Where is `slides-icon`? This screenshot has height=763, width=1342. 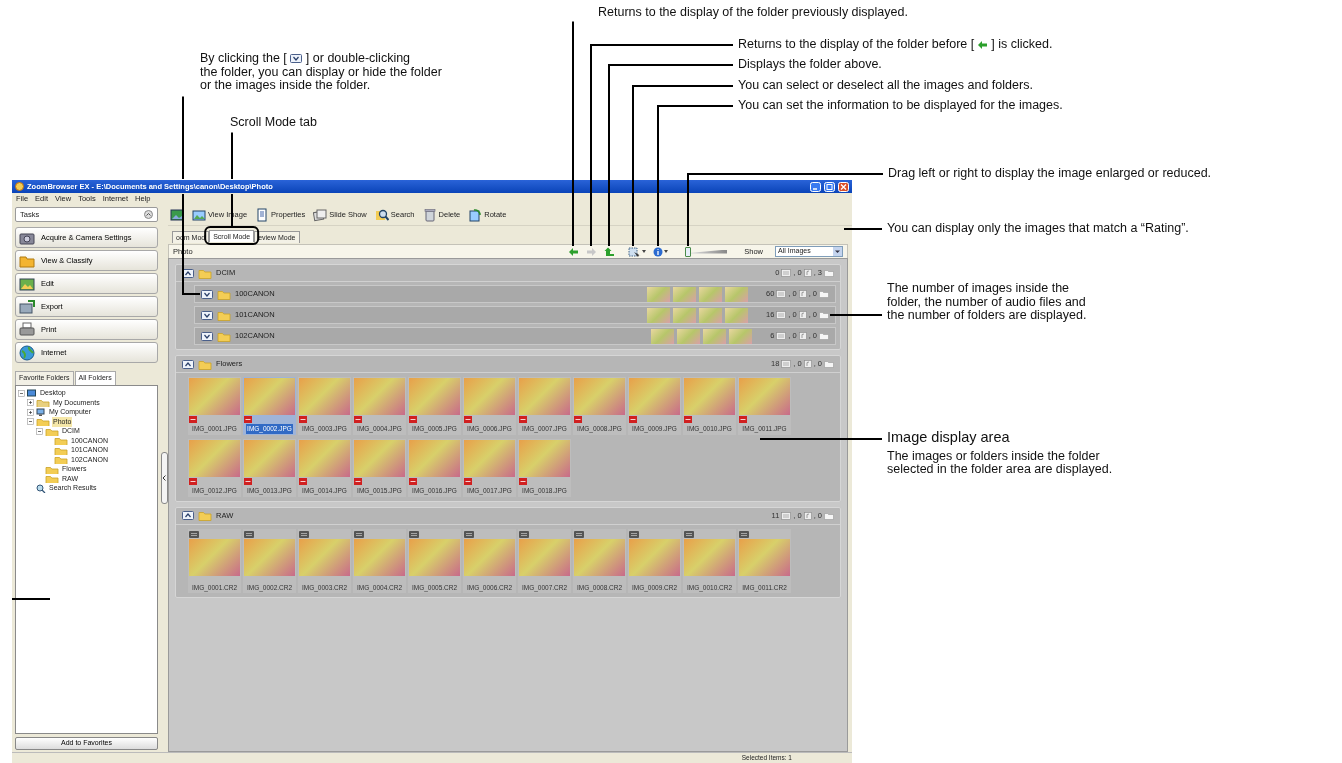 slides-icon is located at coordinates (320, 215).